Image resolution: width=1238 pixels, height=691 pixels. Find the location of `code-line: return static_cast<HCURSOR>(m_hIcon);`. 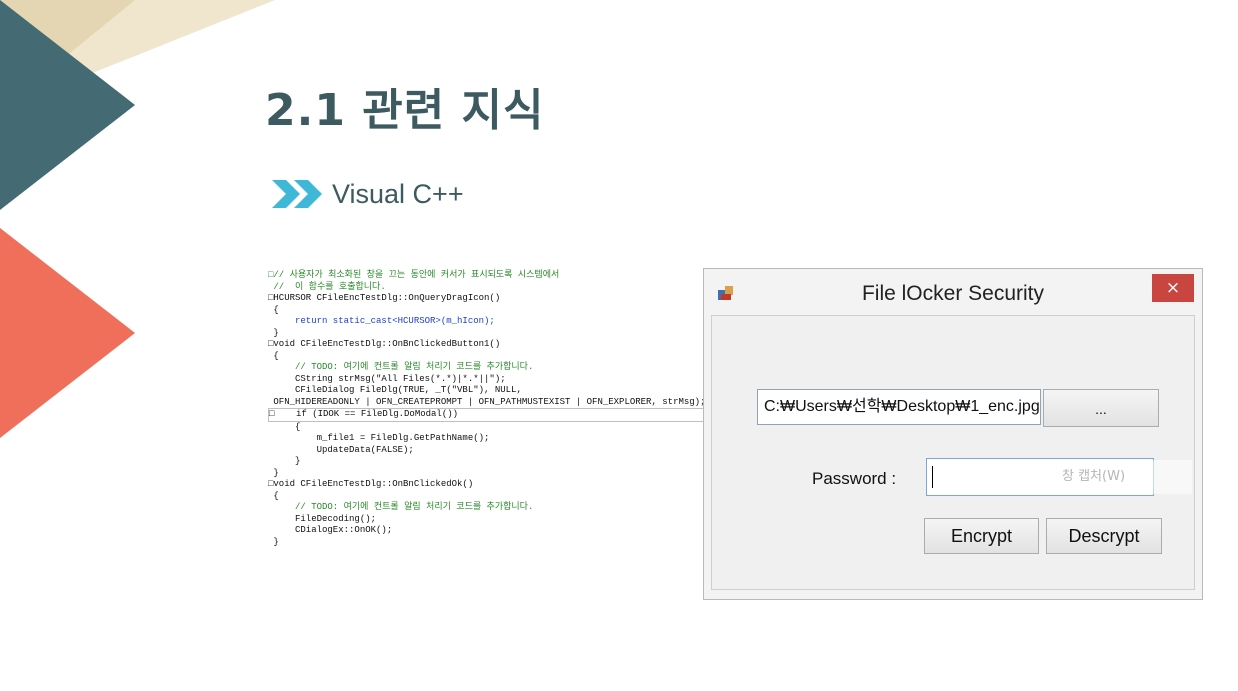

code-line: return static_cast<HCURSOR>(m_hIcon); is located at coordinates (381, 321).